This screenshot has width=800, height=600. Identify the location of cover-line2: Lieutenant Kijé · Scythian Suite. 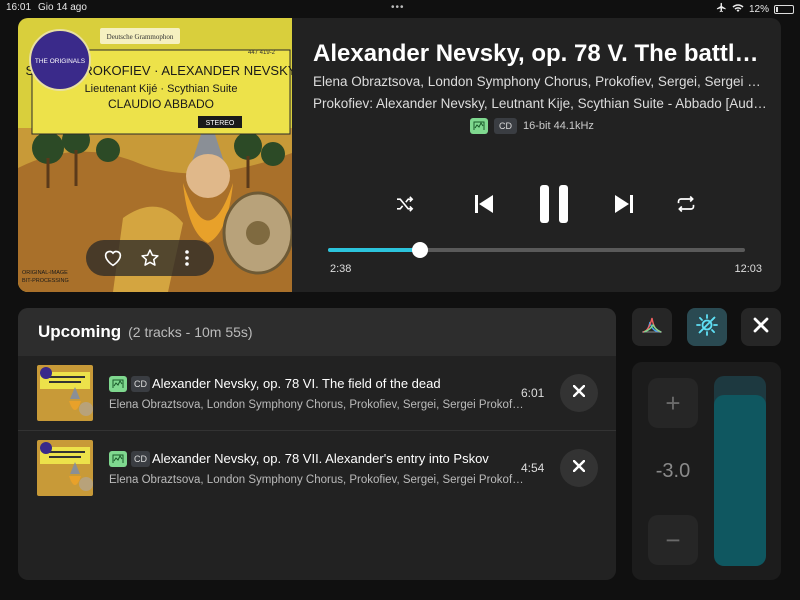
(161, 89).